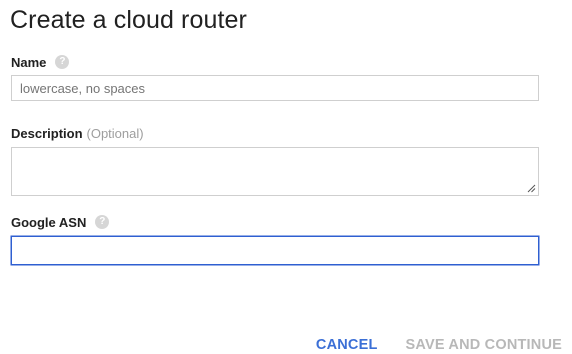  I want to click on name-label: Name, so click(29, 62).